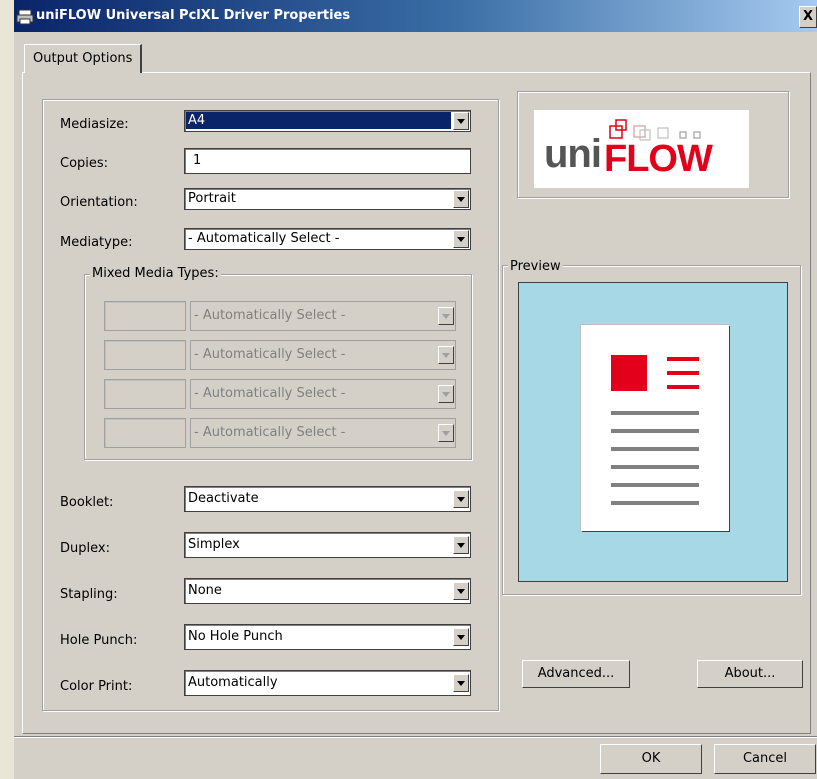  What do you see at coordinates (318, 120) in the screenshot?
I see `mediasize-value: A4` at bounding box center [318, 120].